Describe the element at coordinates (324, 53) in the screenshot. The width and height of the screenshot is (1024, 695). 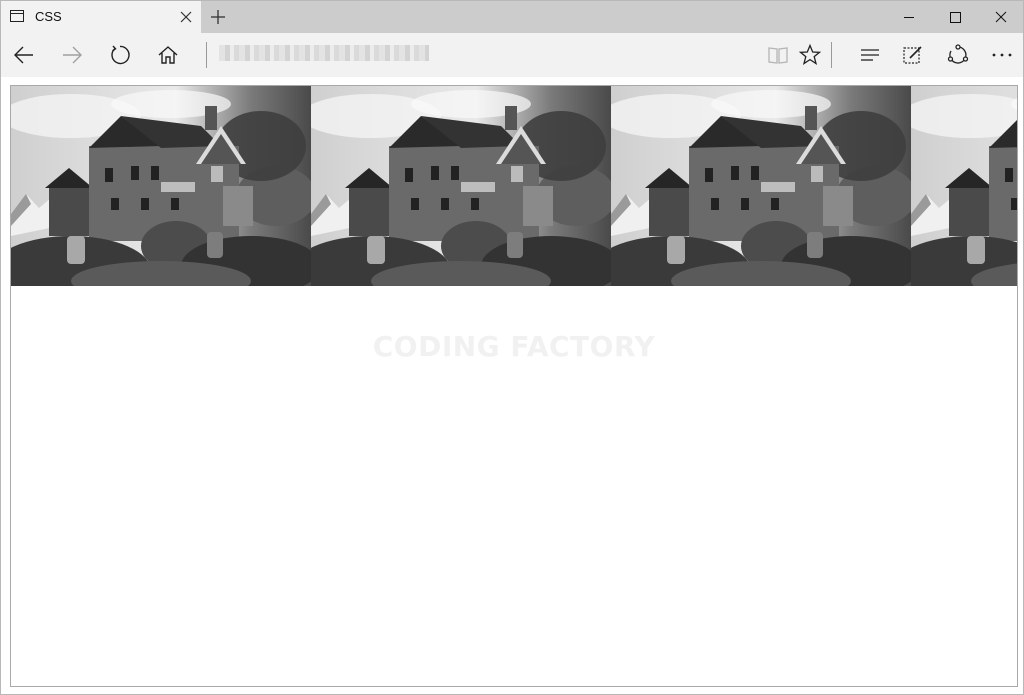
I see `address-bar` at that location.